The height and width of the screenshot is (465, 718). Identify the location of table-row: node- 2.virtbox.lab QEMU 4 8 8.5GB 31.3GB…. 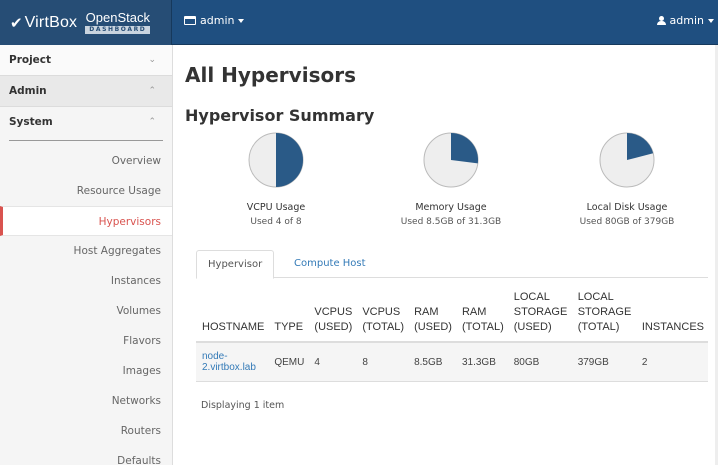
(452, 362).